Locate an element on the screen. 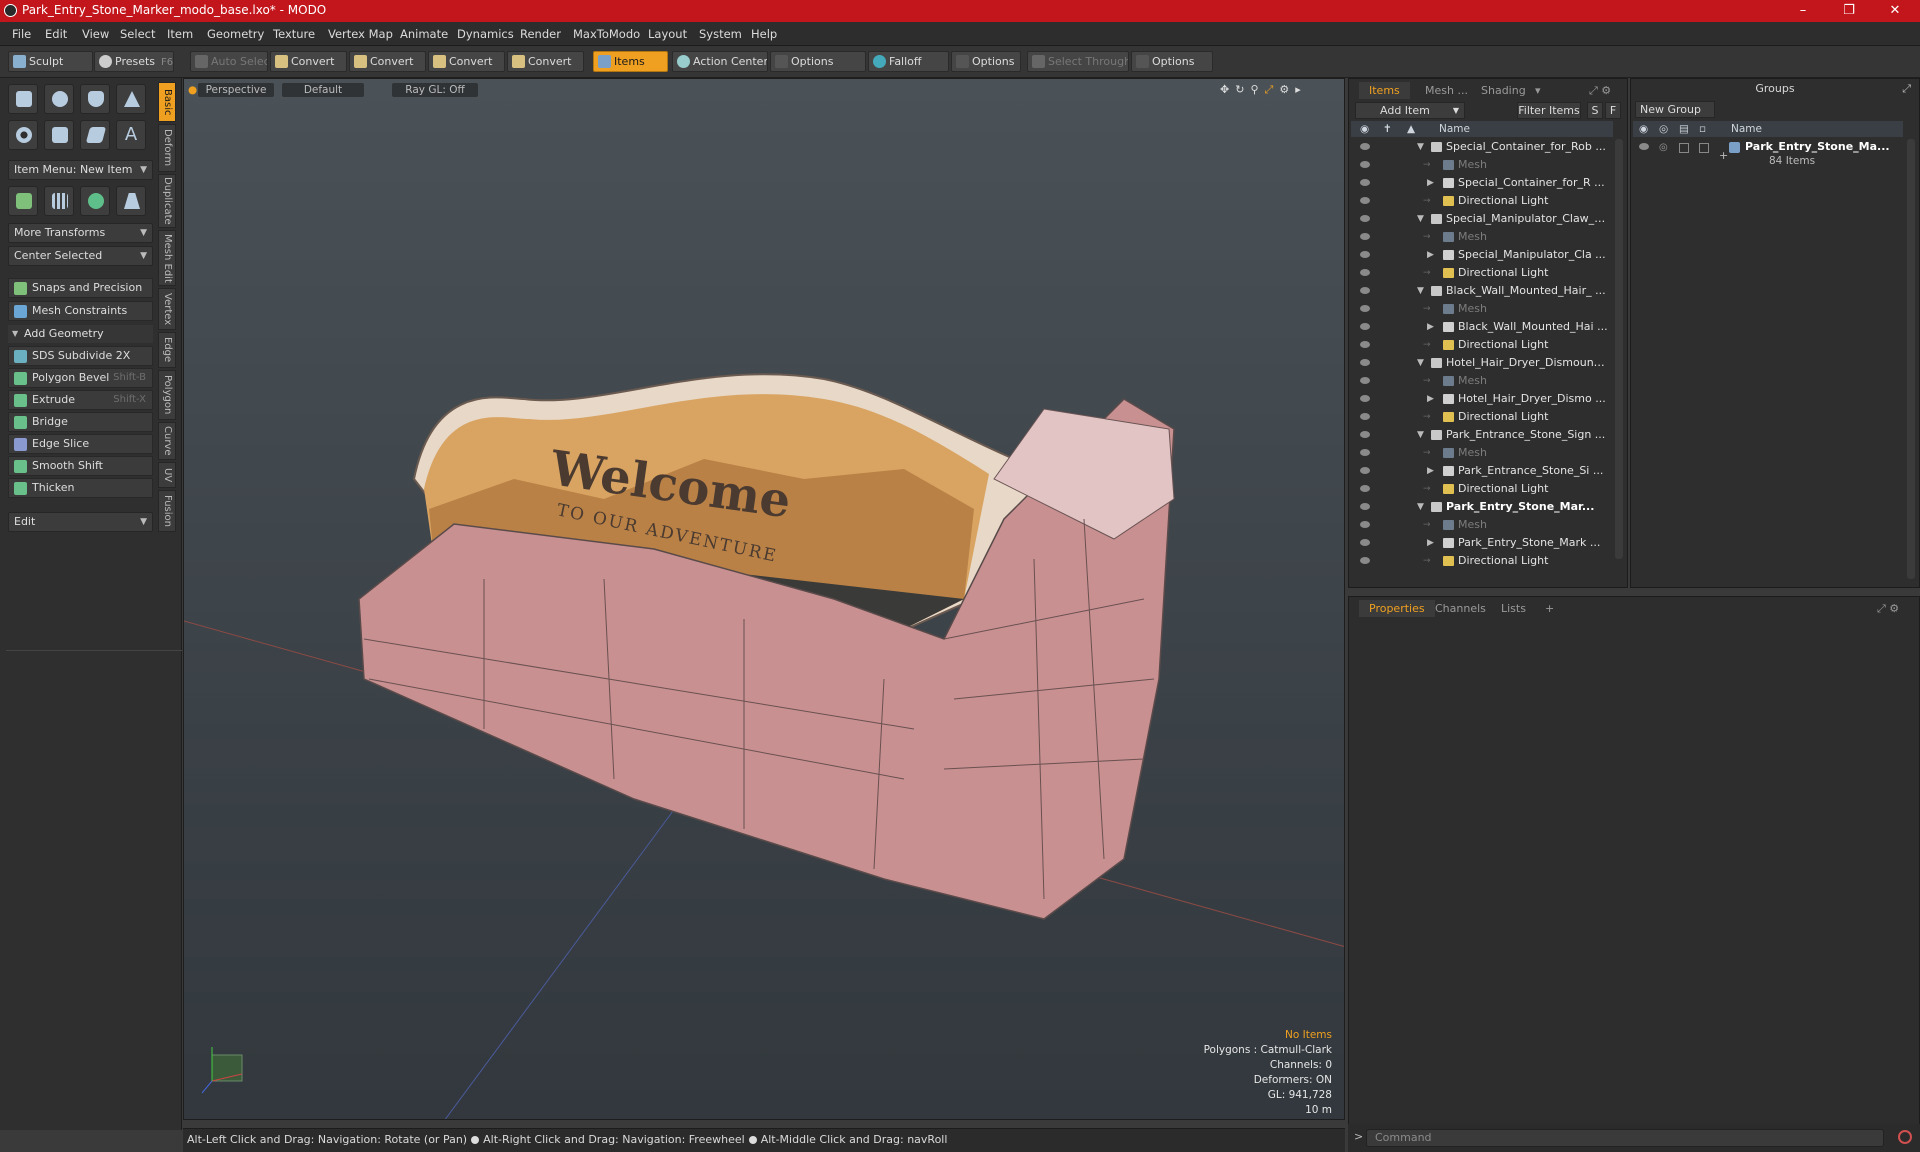 This screenshot has width=1920, height=1152. menu-select: Select is located at coordinates (137, 34).